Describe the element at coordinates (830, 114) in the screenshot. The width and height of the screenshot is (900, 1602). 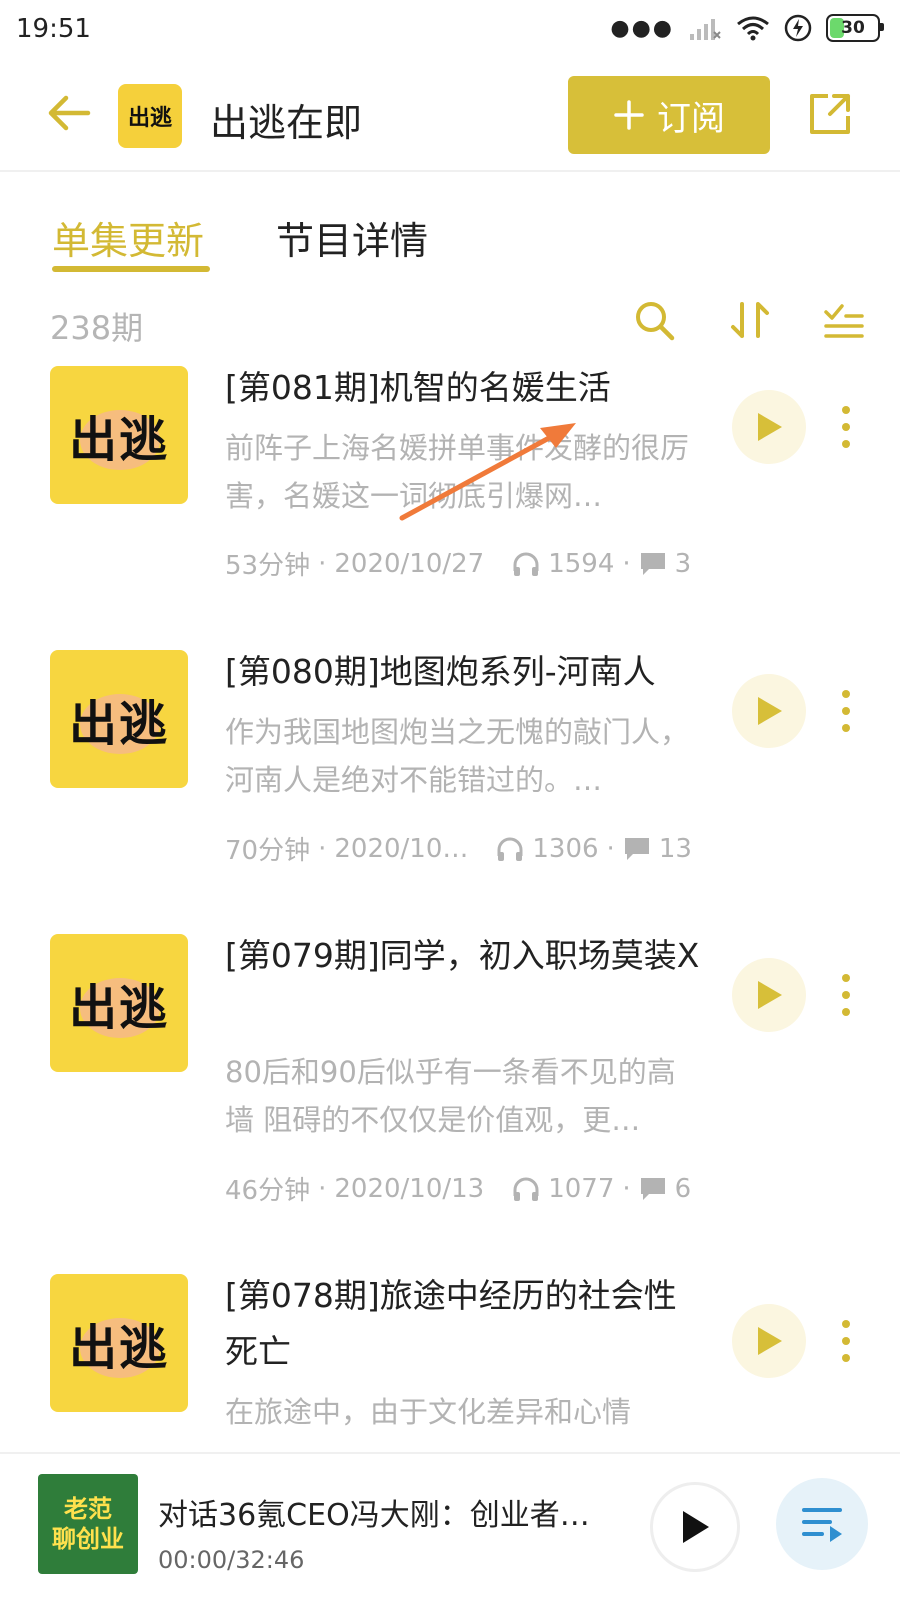
I see `share-icon` at that location.